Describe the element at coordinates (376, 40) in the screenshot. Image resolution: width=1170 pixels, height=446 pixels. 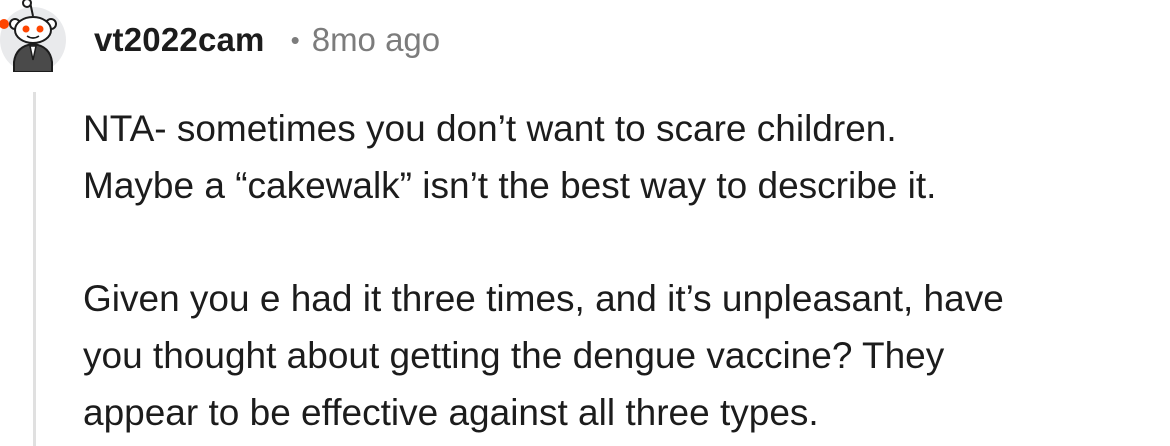
I see `comment-timestamp: 8mo ago` at that location.